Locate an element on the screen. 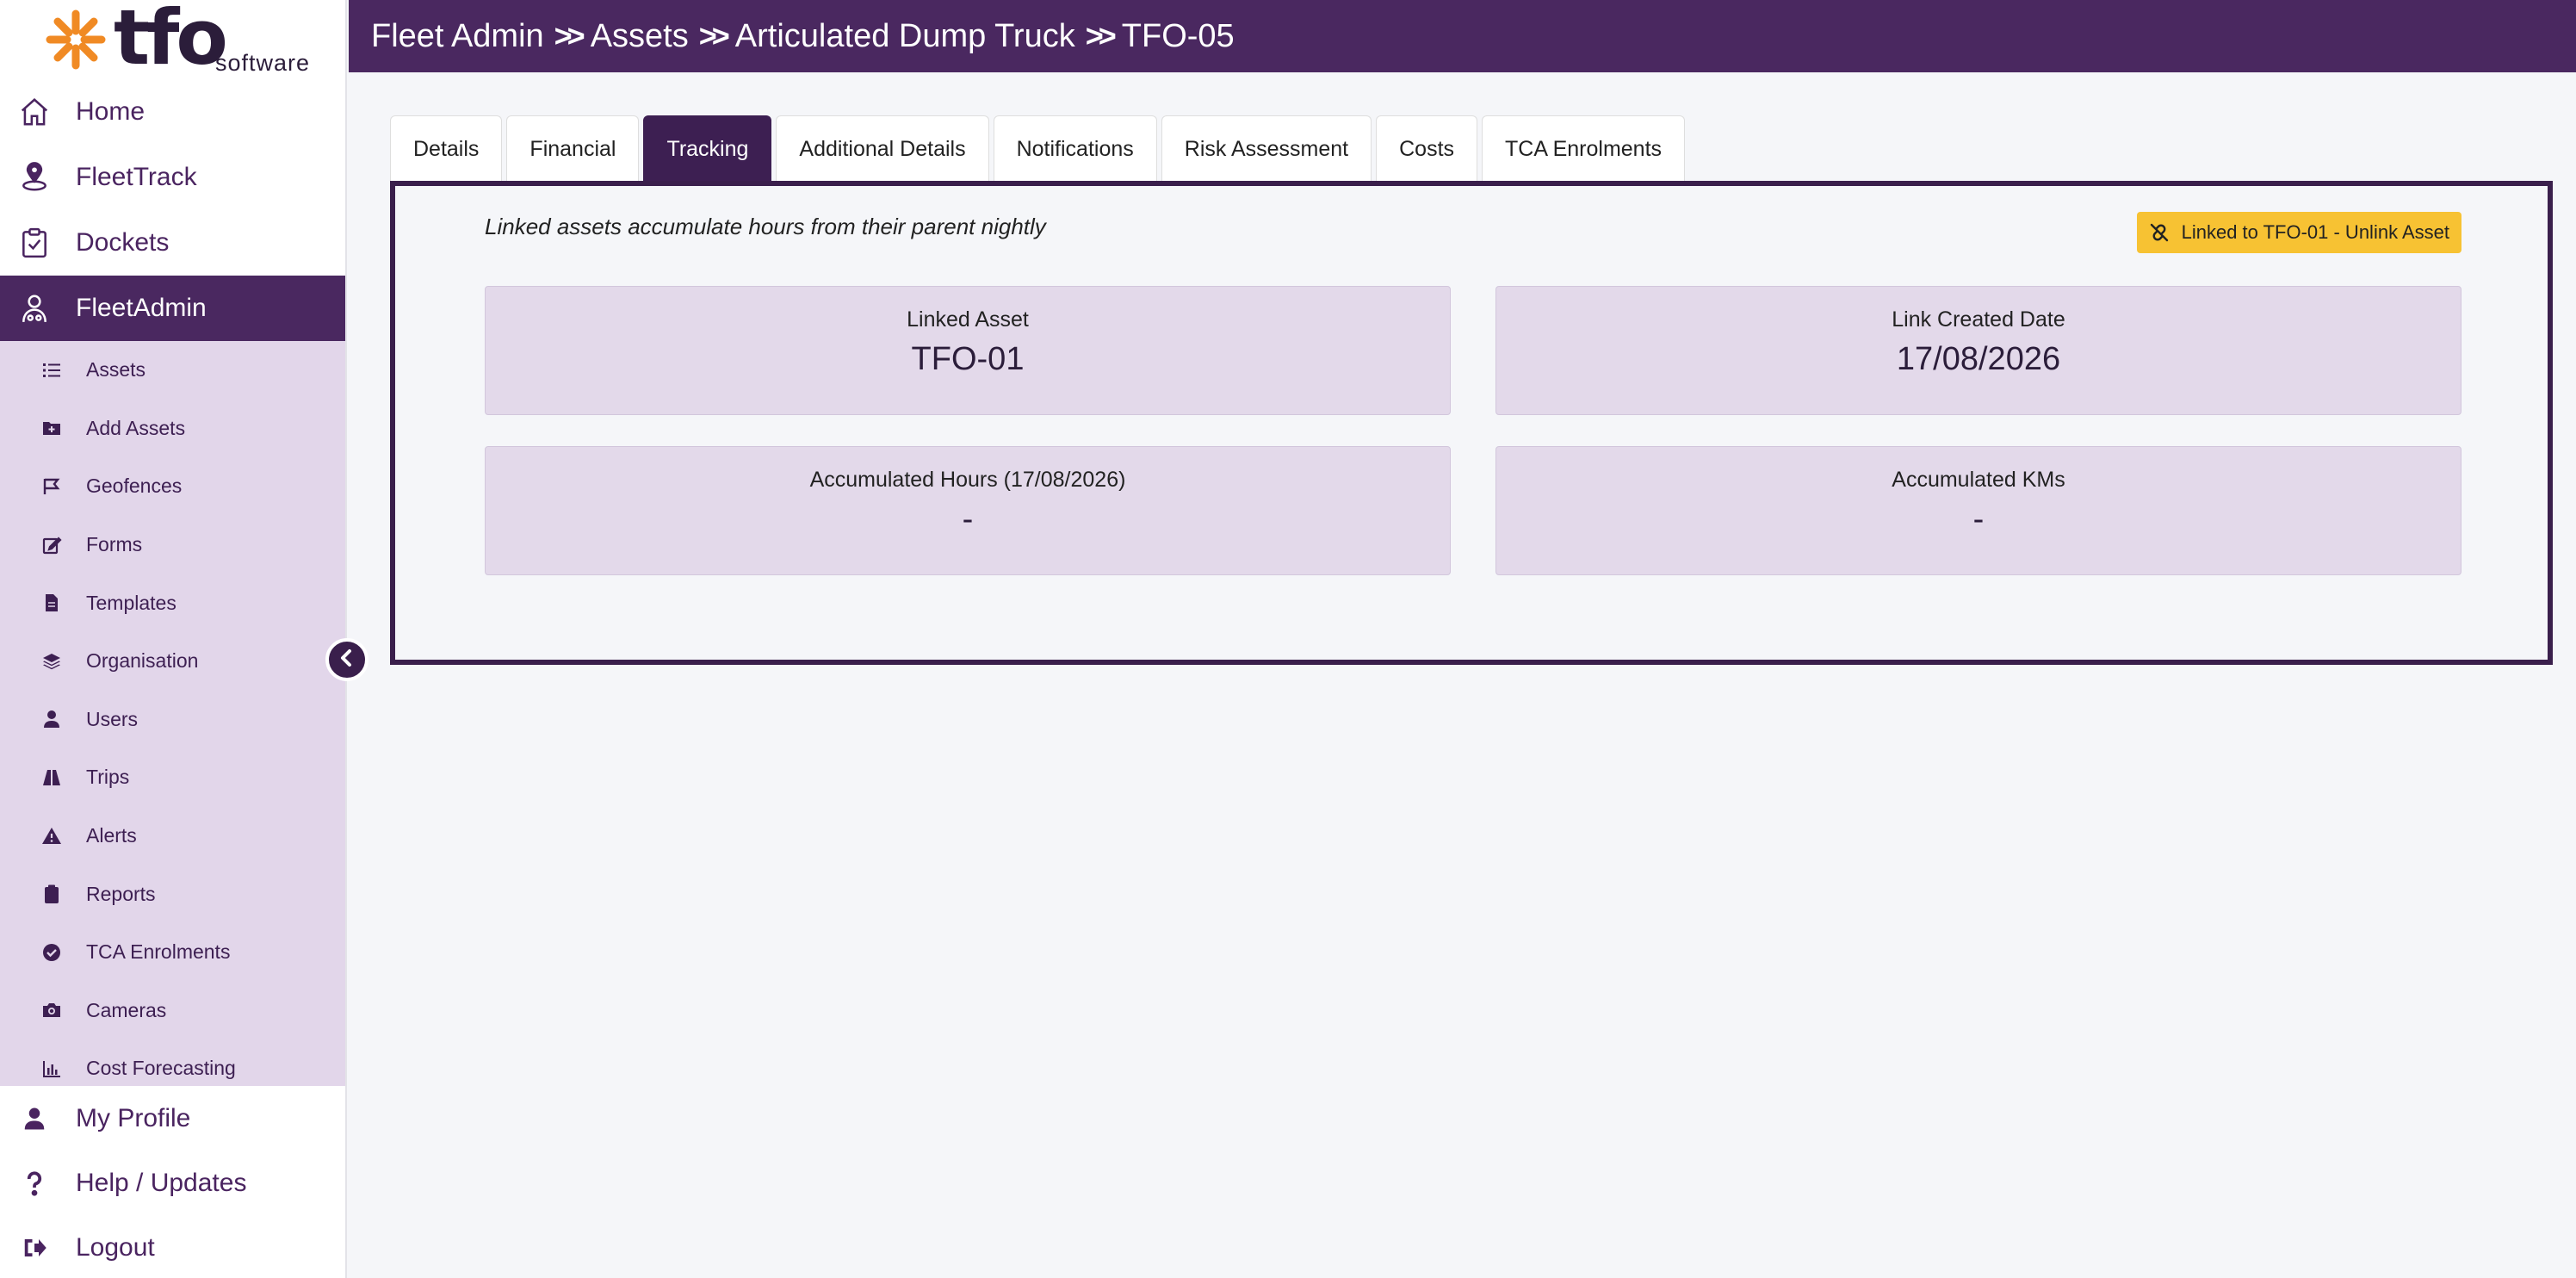 This screenshot has height=1278, width=2576. camera-icon is located at coordinates (52, 1010).